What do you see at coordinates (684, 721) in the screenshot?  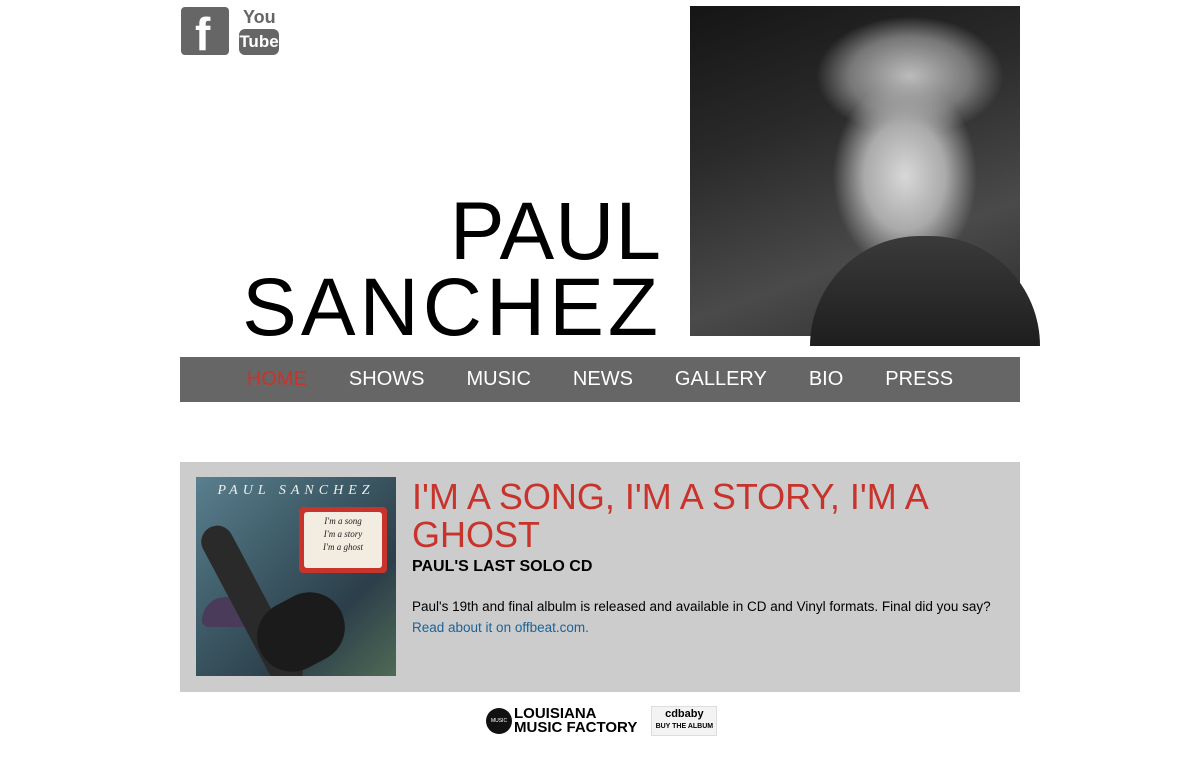 I see `cdbaby-buy-button: cdbaby BUY THE ALBUM` at bounding box center [684, 721].